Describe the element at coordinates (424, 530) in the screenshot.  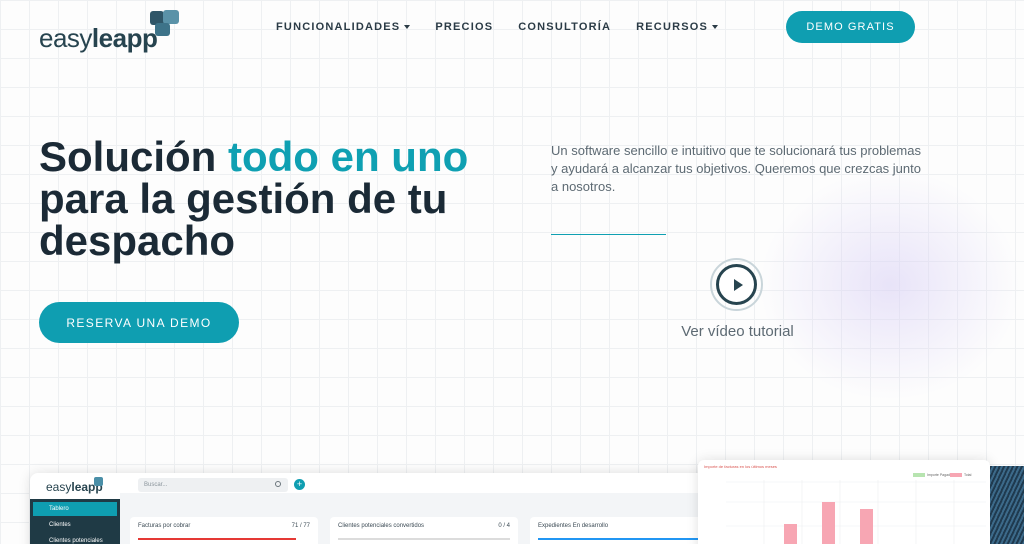
I see `mockup-card-potenciales: Clientes potenciales convertidos 0 / 4` at that location.